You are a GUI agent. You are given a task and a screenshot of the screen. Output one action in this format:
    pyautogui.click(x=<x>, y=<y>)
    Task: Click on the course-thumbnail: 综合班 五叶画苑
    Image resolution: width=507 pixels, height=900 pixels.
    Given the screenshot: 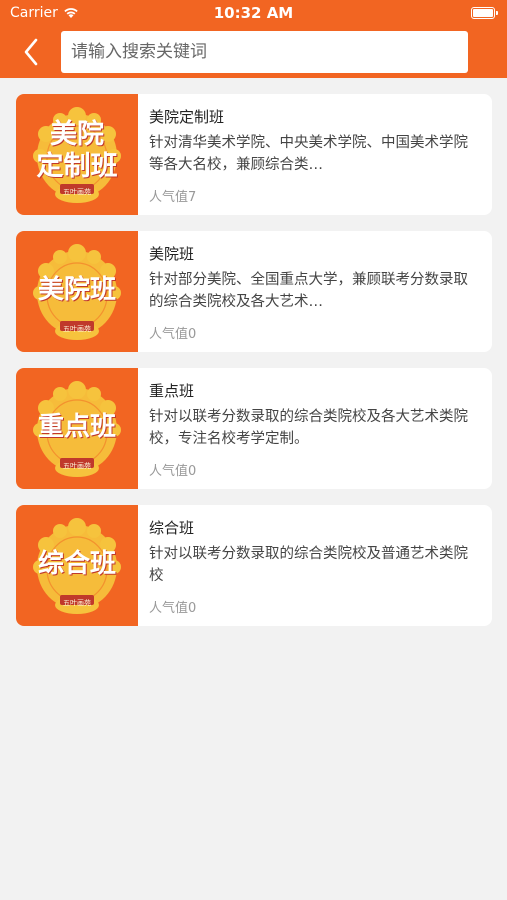 What is the action you would take?
    pyautogui.click(x=77, y=565)
    